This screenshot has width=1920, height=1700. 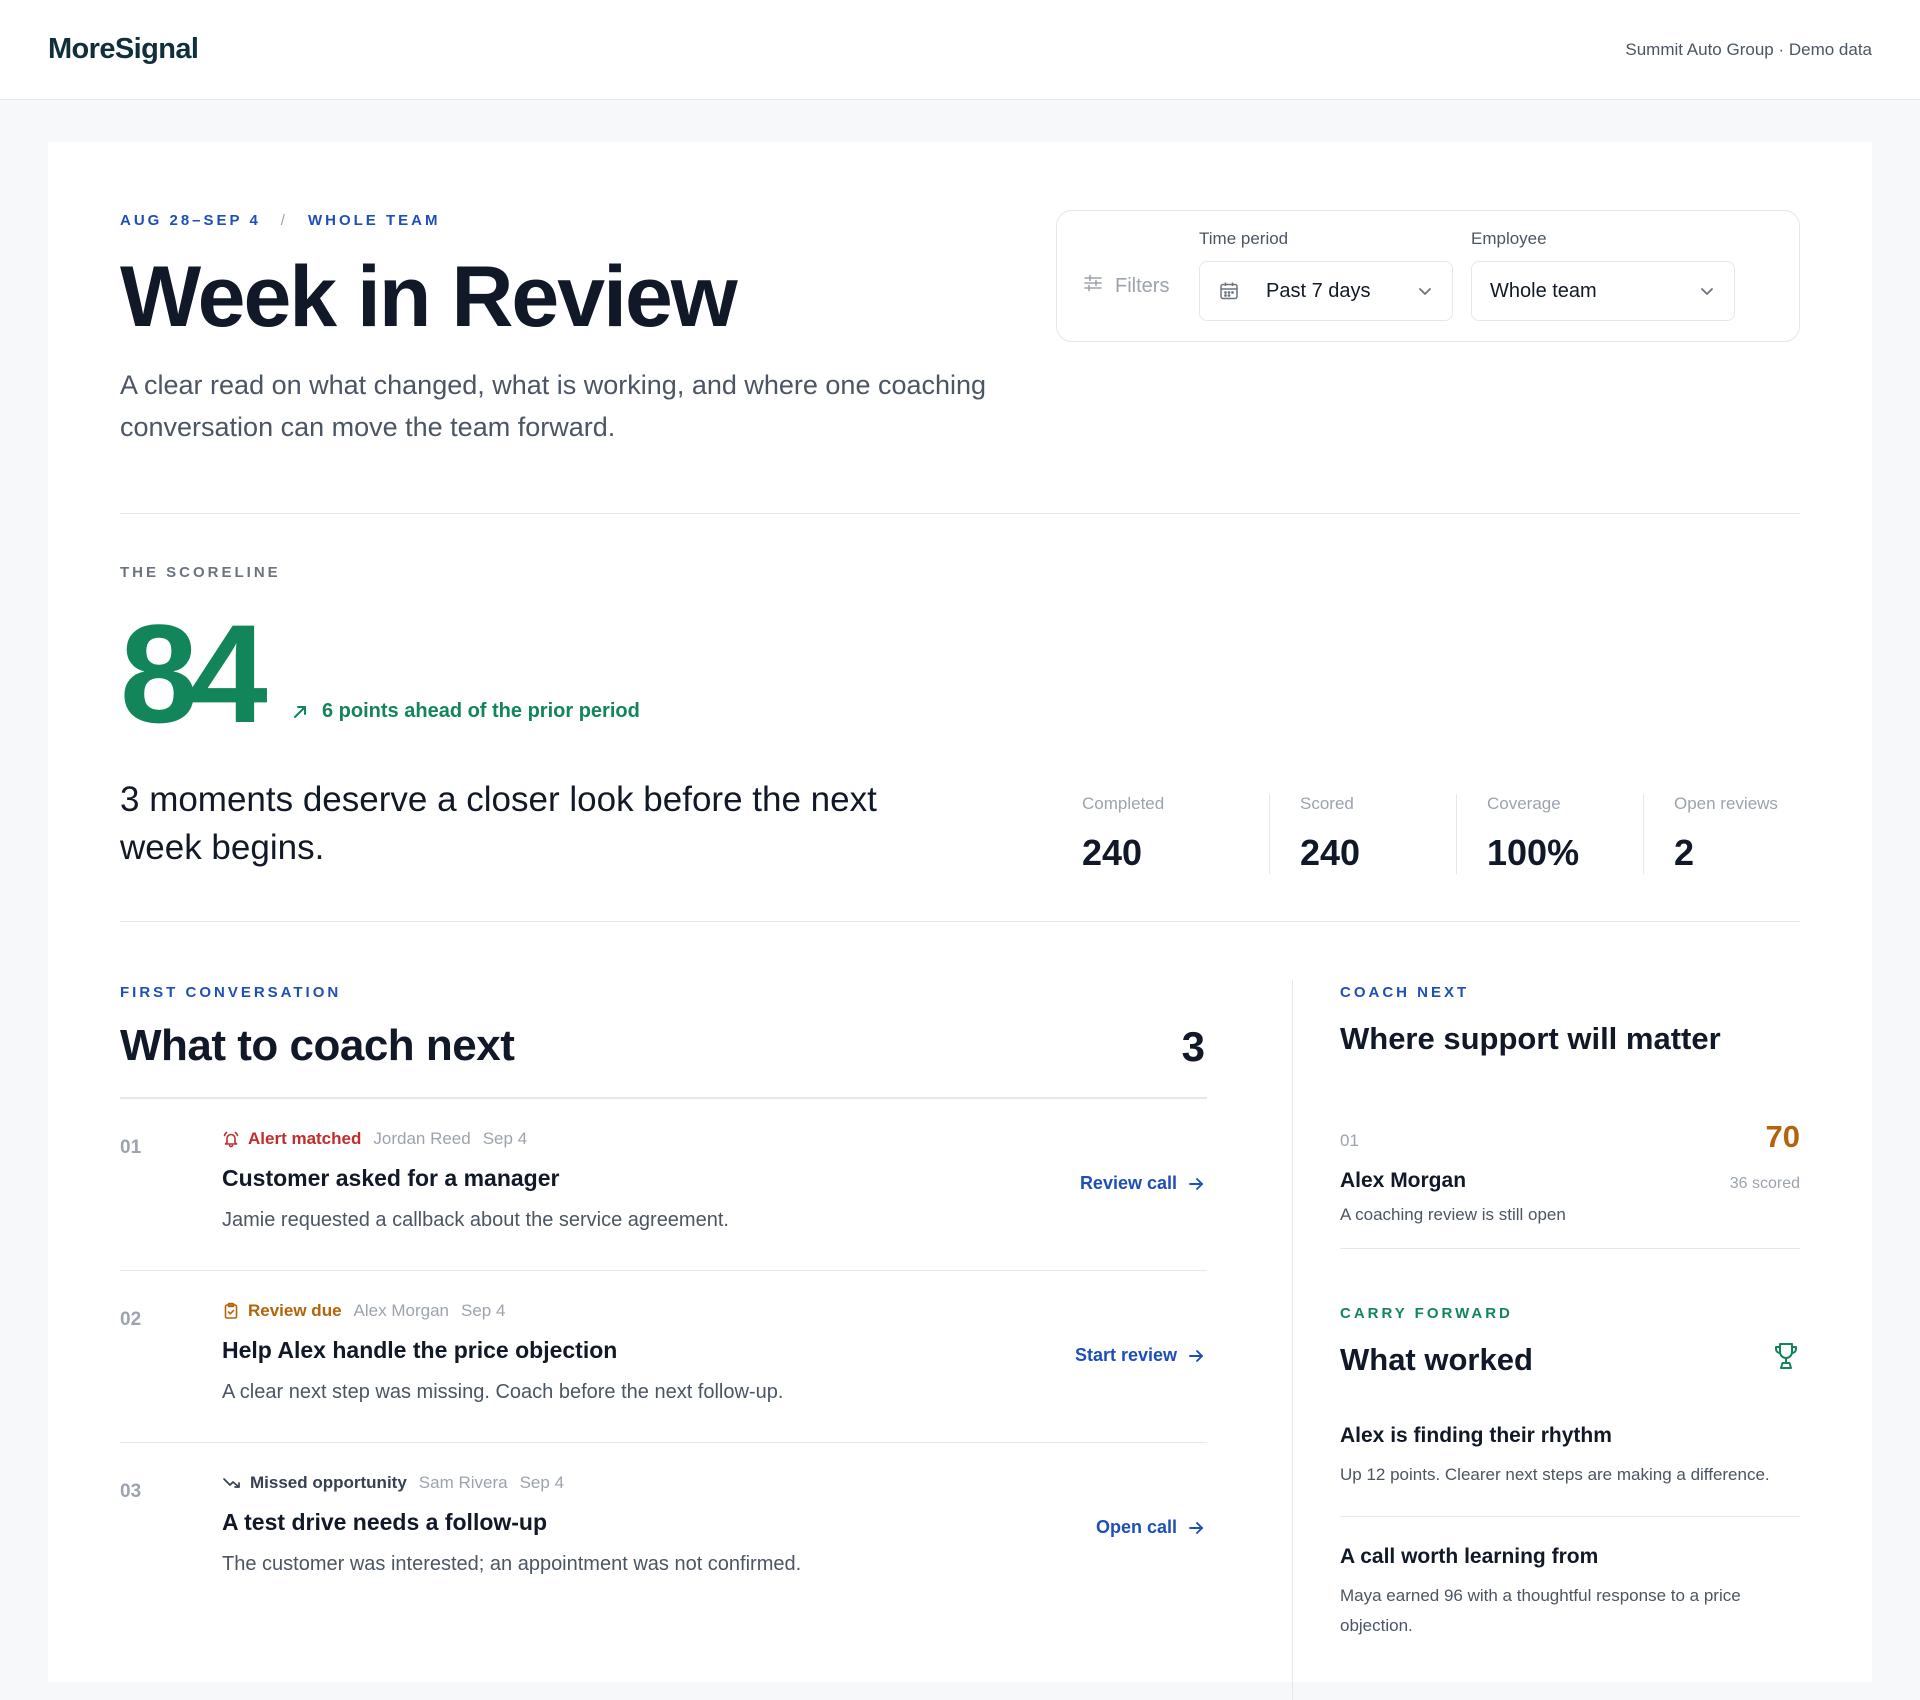 What do you see at coordinates (429, 297) in the screenshot?
I see `page-title: Week in Review` at bounding box center [429, 297].